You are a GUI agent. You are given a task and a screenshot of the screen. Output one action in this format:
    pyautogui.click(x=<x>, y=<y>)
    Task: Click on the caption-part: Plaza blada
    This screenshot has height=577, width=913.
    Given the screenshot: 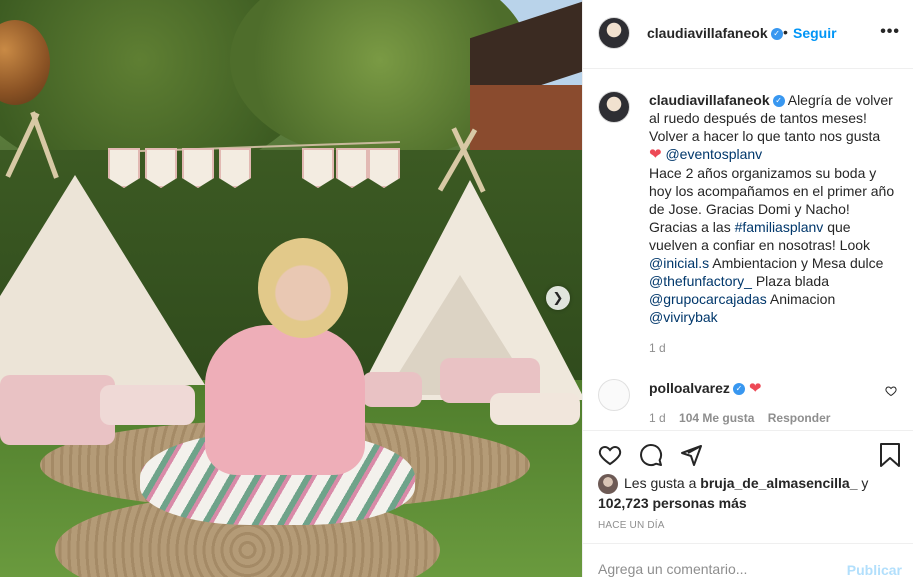 What is the action you would take?
    pyautogui.click(x=792, y=281)
    